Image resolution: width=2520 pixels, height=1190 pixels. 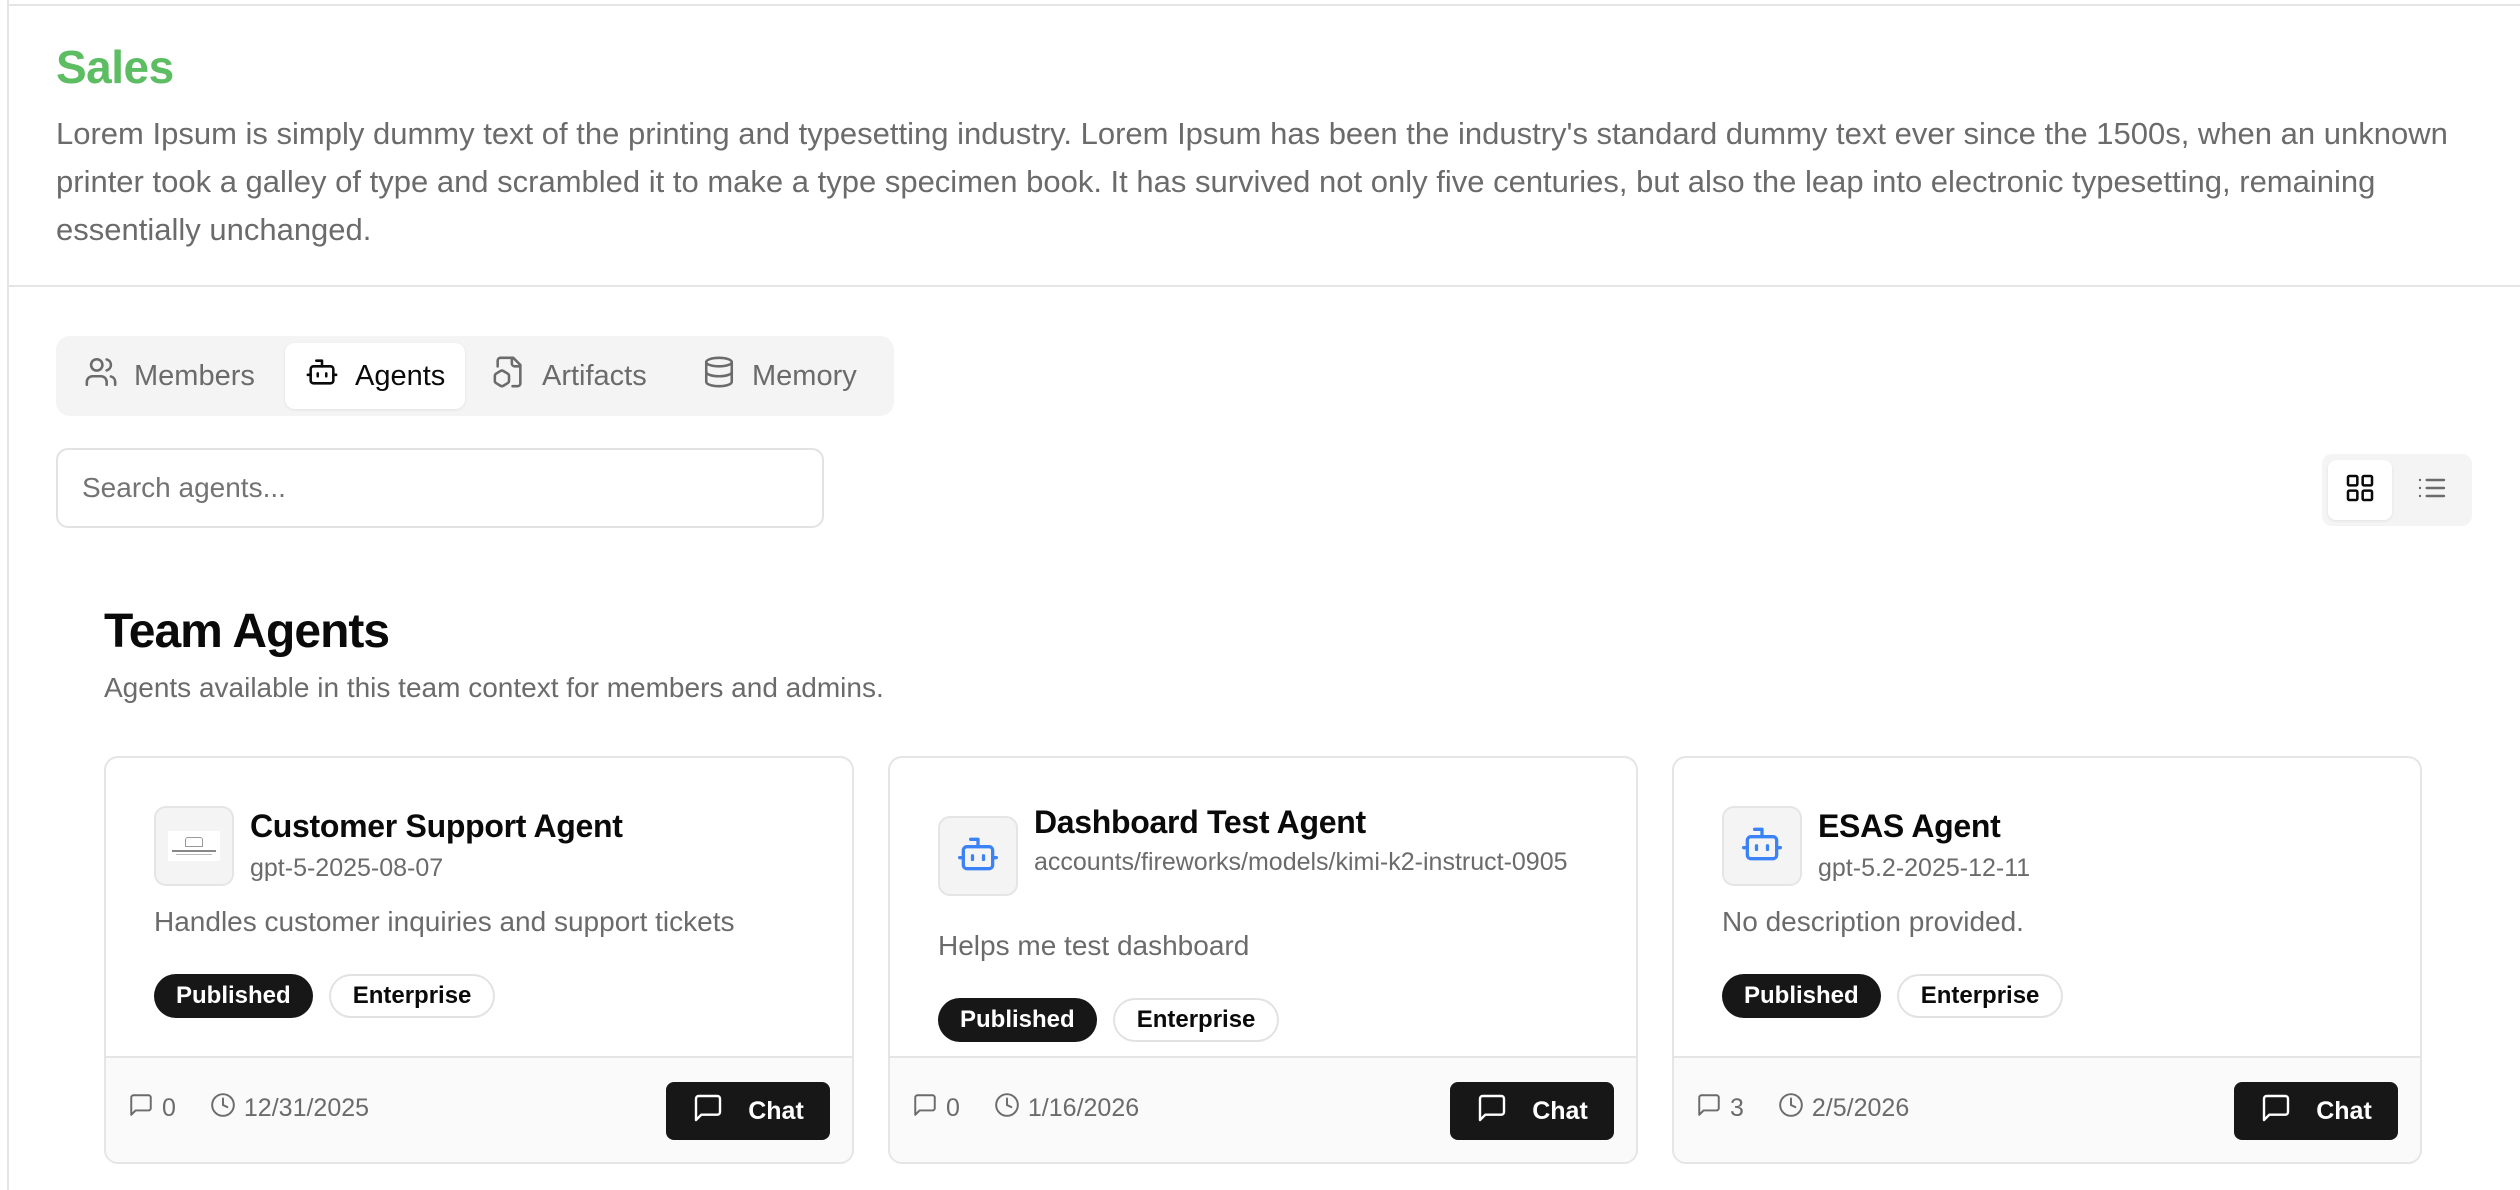 What do you see at coordinates (1094, 945) in the screenshot?
I see `agent-description: Helps me test dashboard` at bounding box center [1094, 945].